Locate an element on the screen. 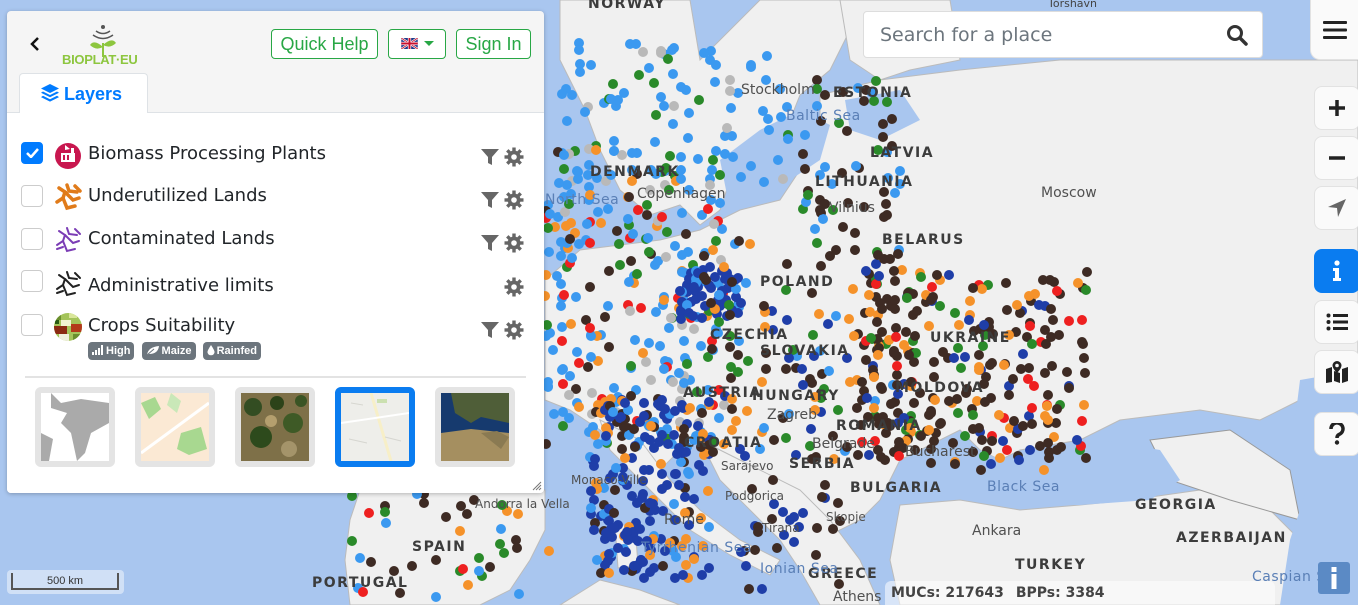  search-icon is located at coordinates (1237, 35).